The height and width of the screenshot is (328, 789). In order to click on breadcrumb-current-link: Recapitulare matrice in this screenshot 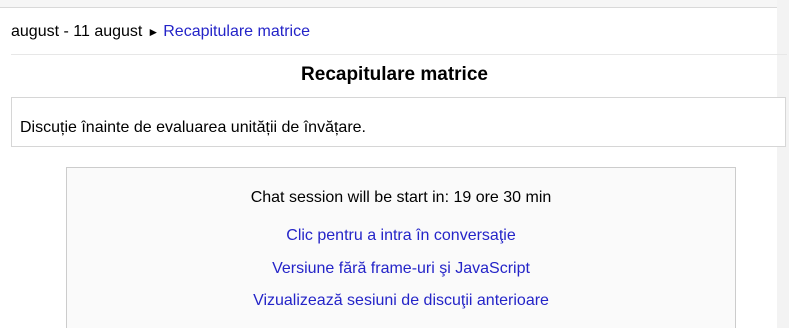, I will do `click(236, 31)`.